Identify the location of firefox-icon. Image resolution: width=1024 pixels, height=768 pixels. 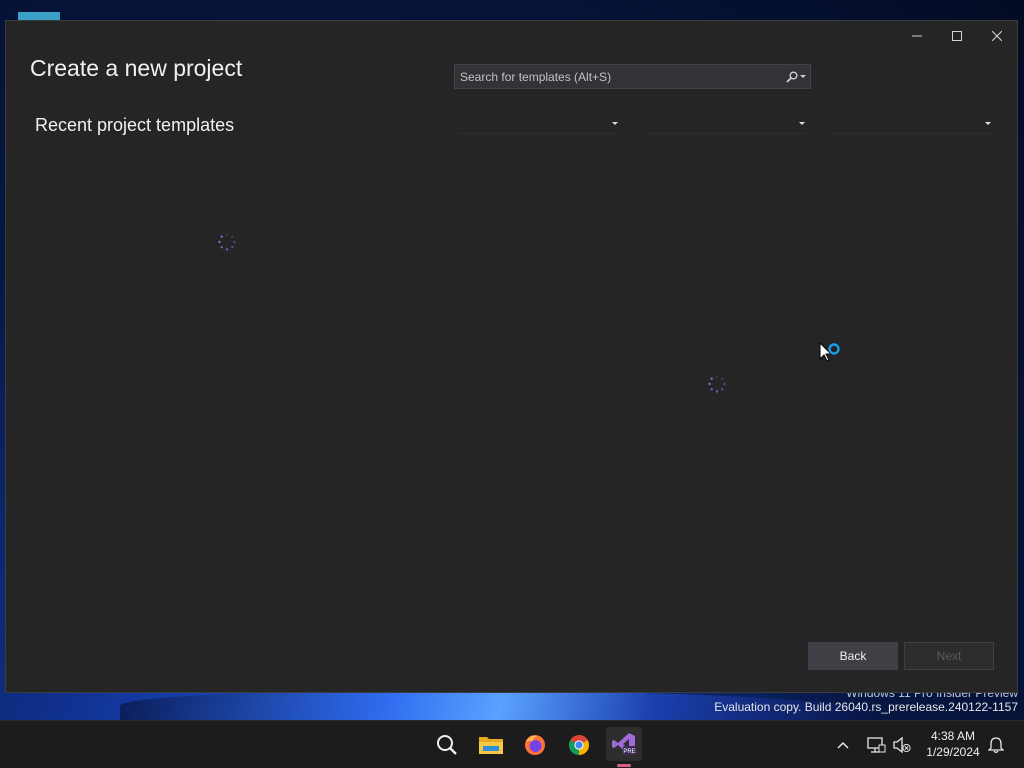
(535, 745).